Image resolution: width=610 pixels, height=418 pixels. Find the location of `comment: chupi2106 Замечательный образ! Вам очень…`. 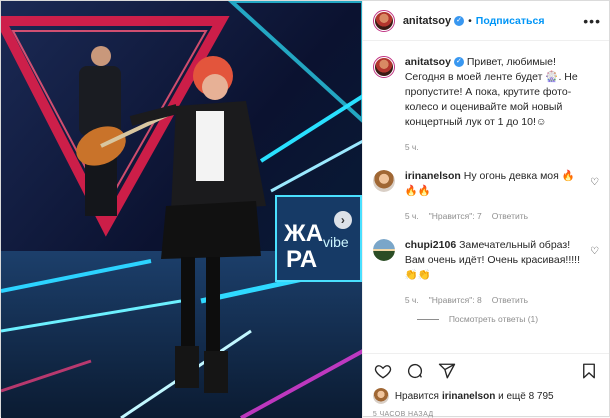

comment: chupi2106 Замечательный образ! Вам очень… is located at coordinates (485, 273).